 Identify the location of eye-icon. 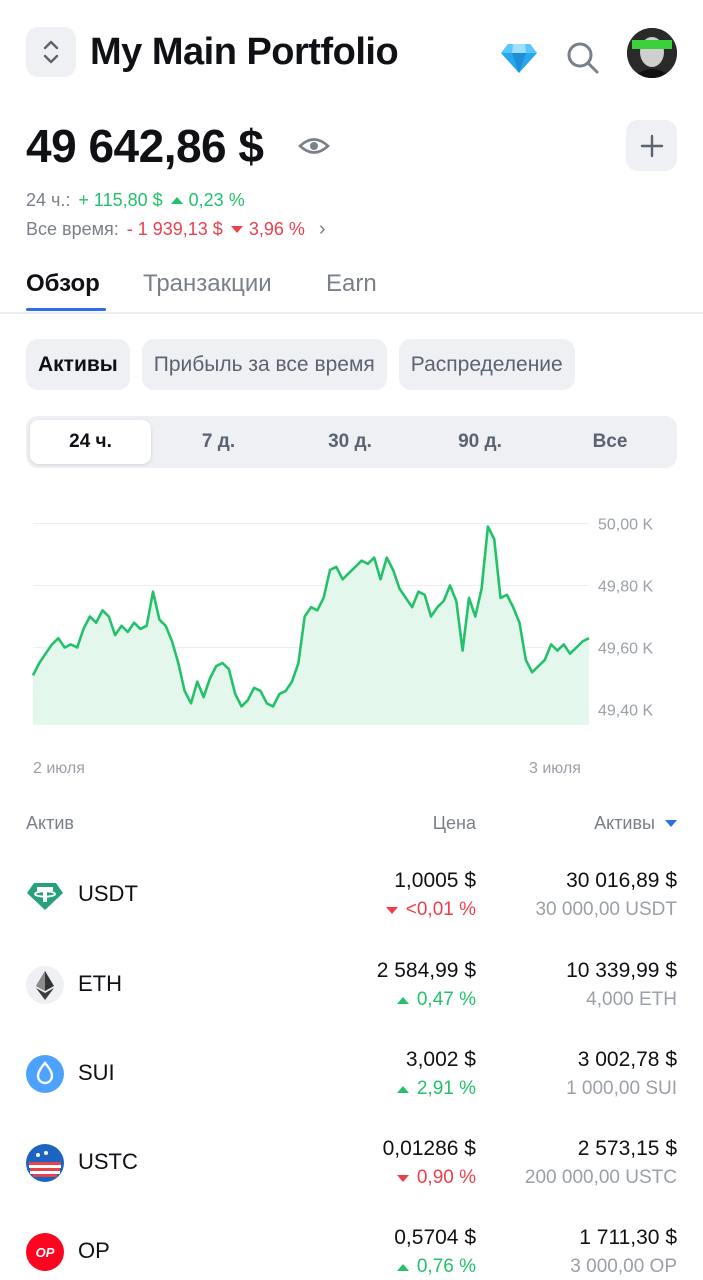
(314, 146).